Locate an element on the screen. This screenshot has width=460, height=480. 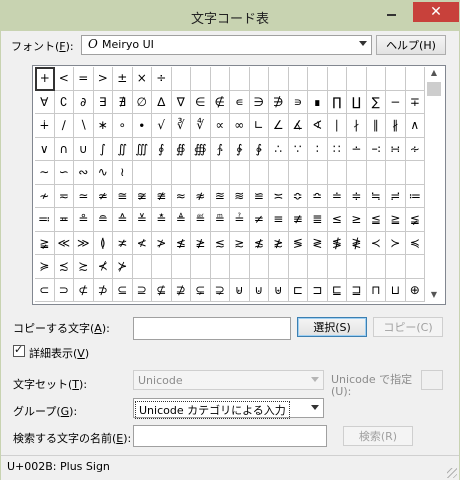
character-cell: ∃ is located at coordinates (103, 102).